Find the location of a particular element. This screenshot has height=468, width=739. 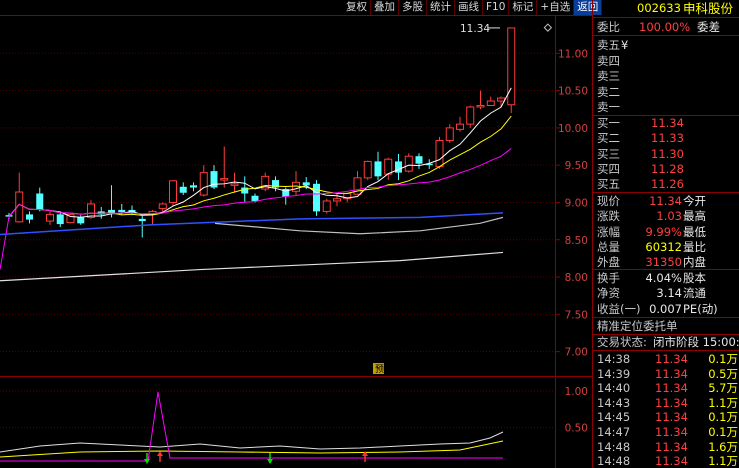

ratio-row: 委比 100.00% 委差 is located at coordinates (666, 27).